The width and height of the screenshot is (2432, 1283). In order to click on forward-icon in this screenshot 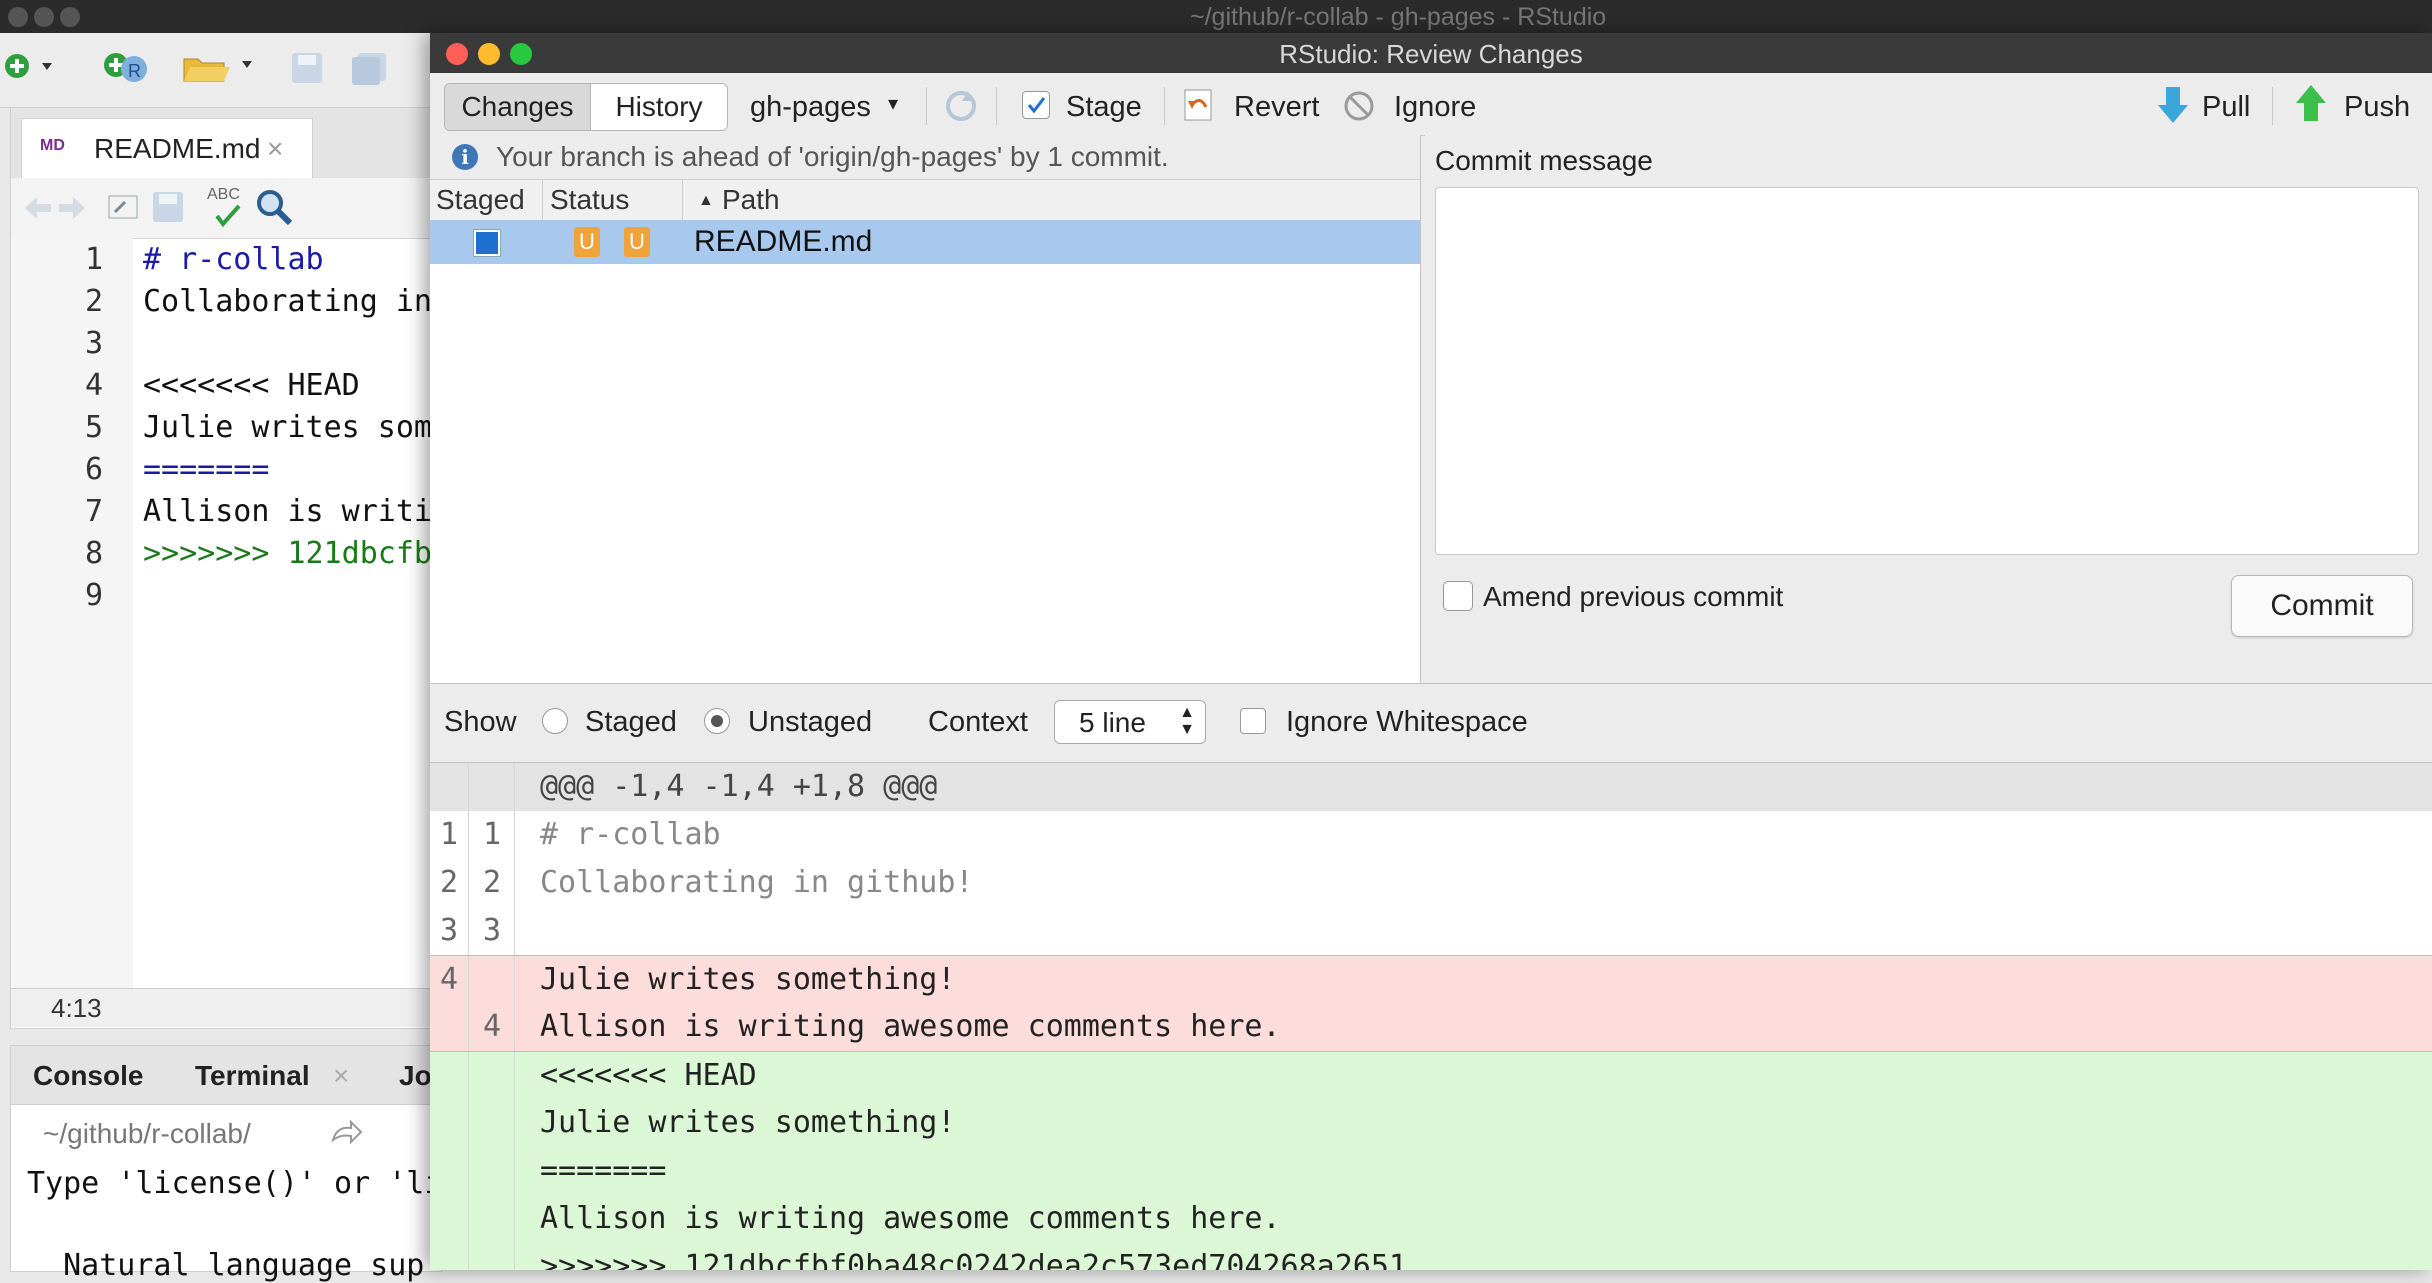, I will do `click(72, 208)`.